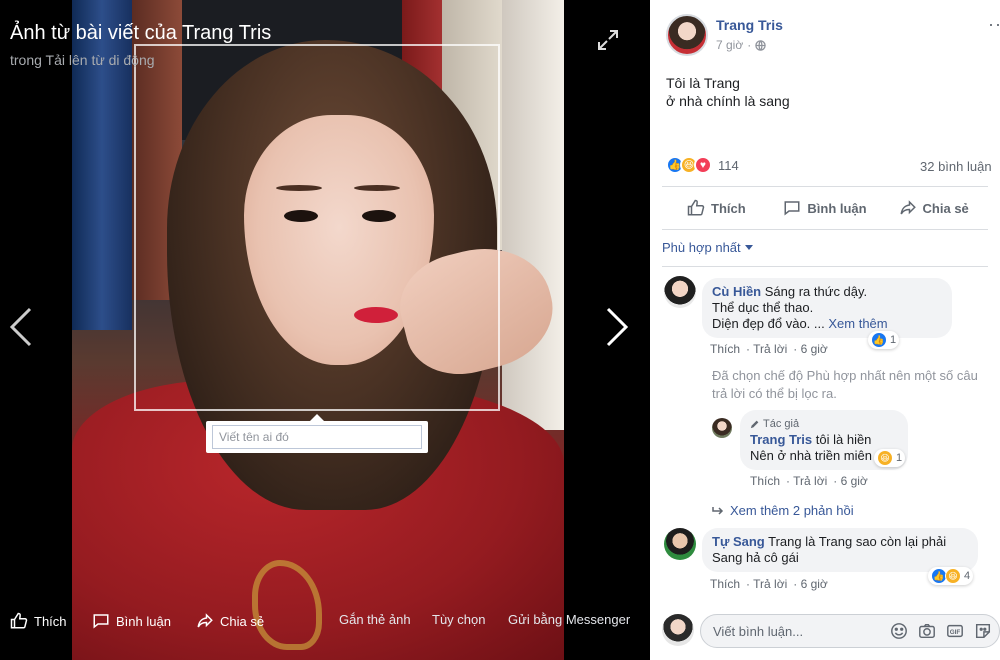 The width and height of the screenshot is (1000, 660). I want to click on gif-icon: GIF, so click(955, 631).